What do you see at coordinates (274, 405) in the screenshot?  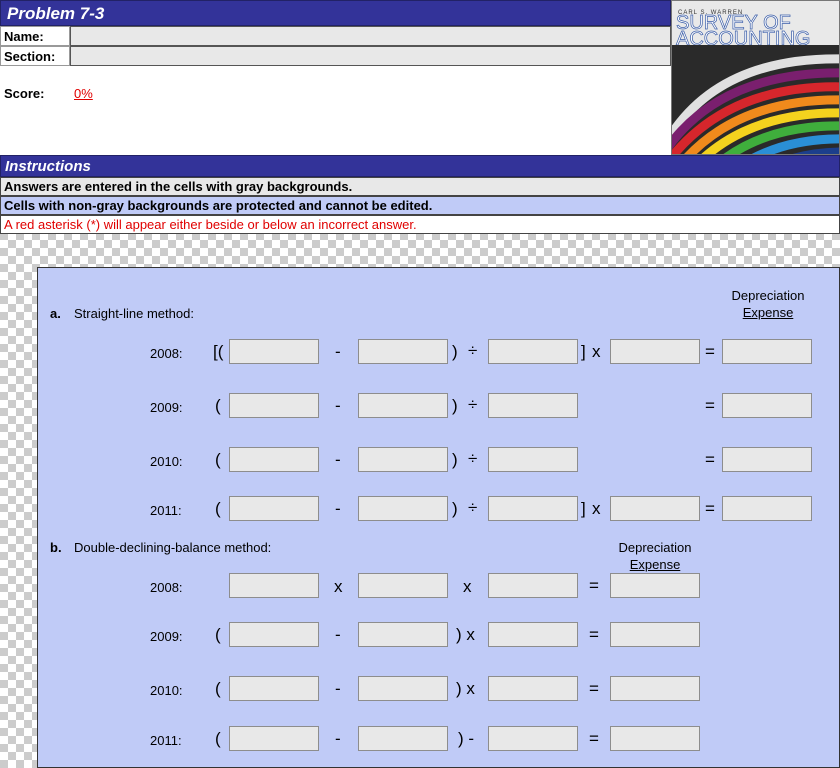 I see `a2009-cost-input` at bounding box center [274, 405].